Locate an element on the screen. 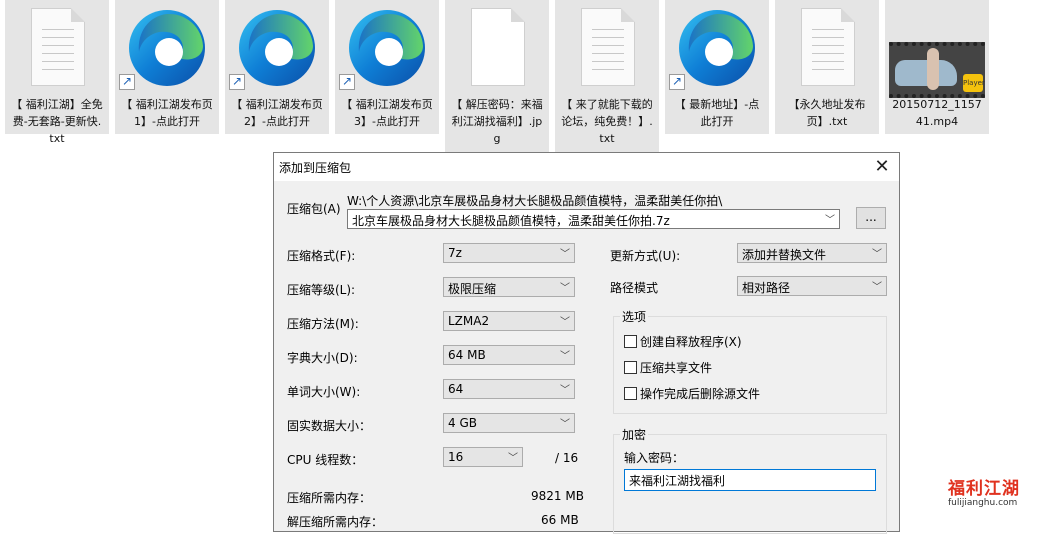 This screenshot has height=534, width=1048. word-size-select: 64 ﹀ is located at coordinates (509, 389).